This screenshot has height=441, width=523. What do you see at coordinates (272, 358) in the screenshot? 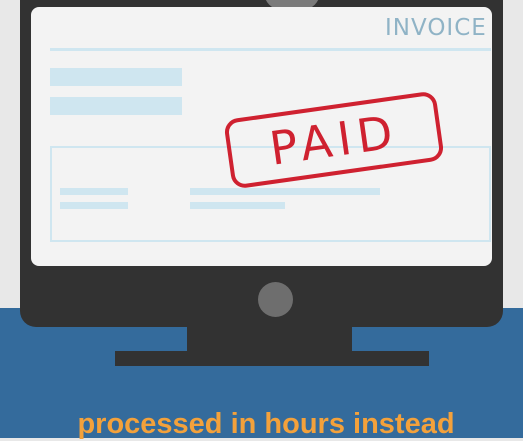
I see `monitor-stand-base` at bounding box center [272, 358].